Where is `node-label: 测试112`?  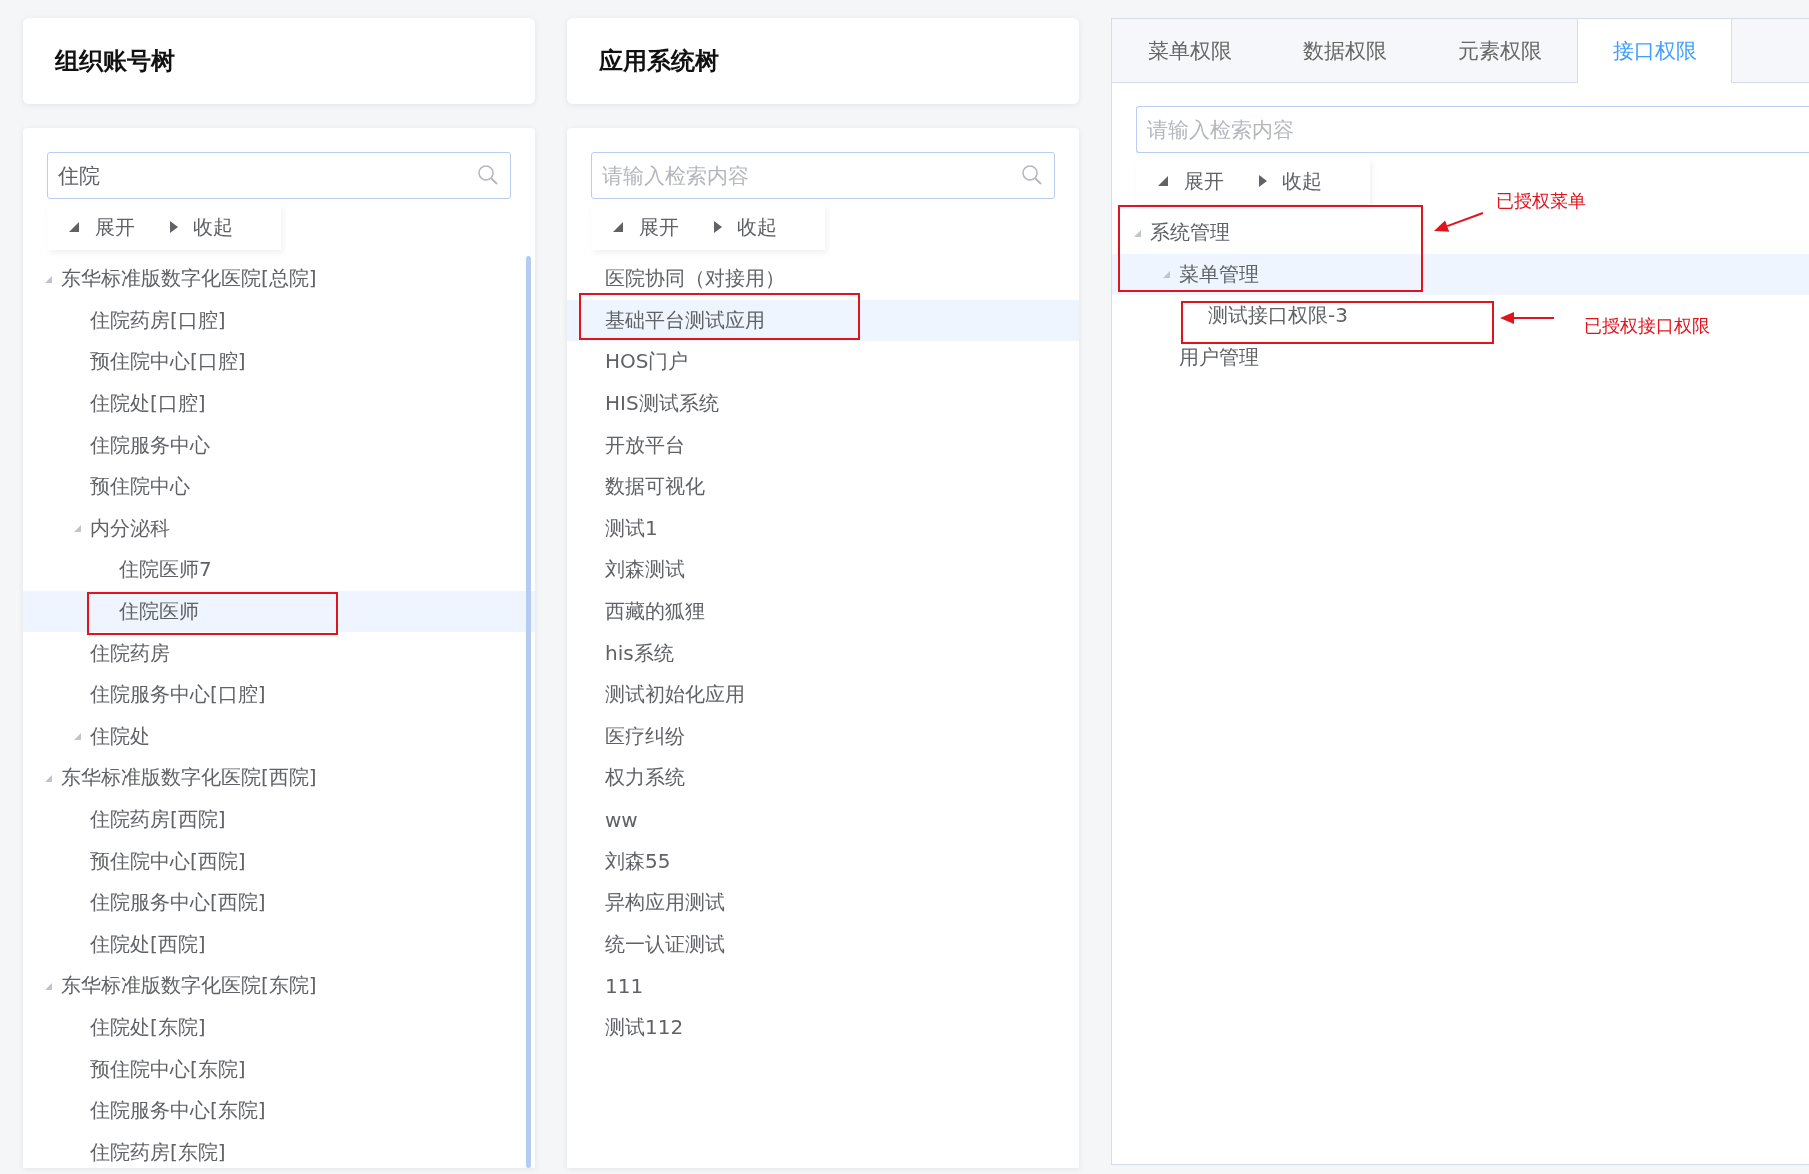
node-label: 测试112 is located at coordinates (644, 1027).